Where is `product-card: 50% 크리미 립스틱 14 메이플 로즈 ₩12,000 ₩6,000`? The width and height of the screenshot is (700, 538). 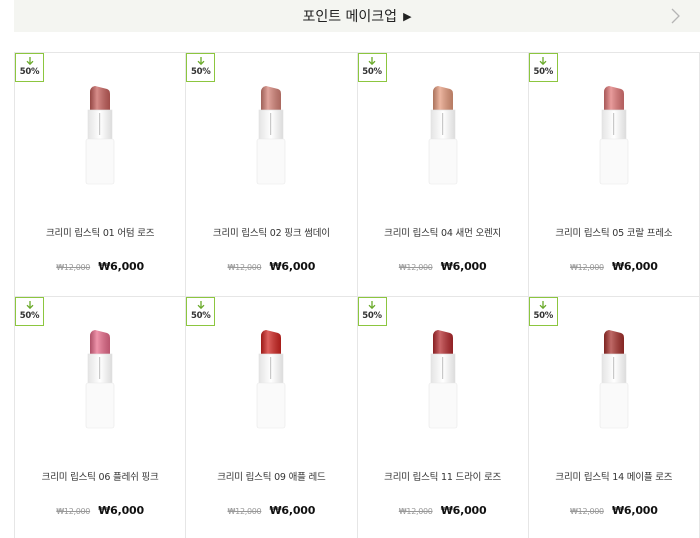 product-card: 50% 크리미 립스틱 14 메이플 로즈 ₩12,000 ₩6,000 is located at coordinates (614, 417).